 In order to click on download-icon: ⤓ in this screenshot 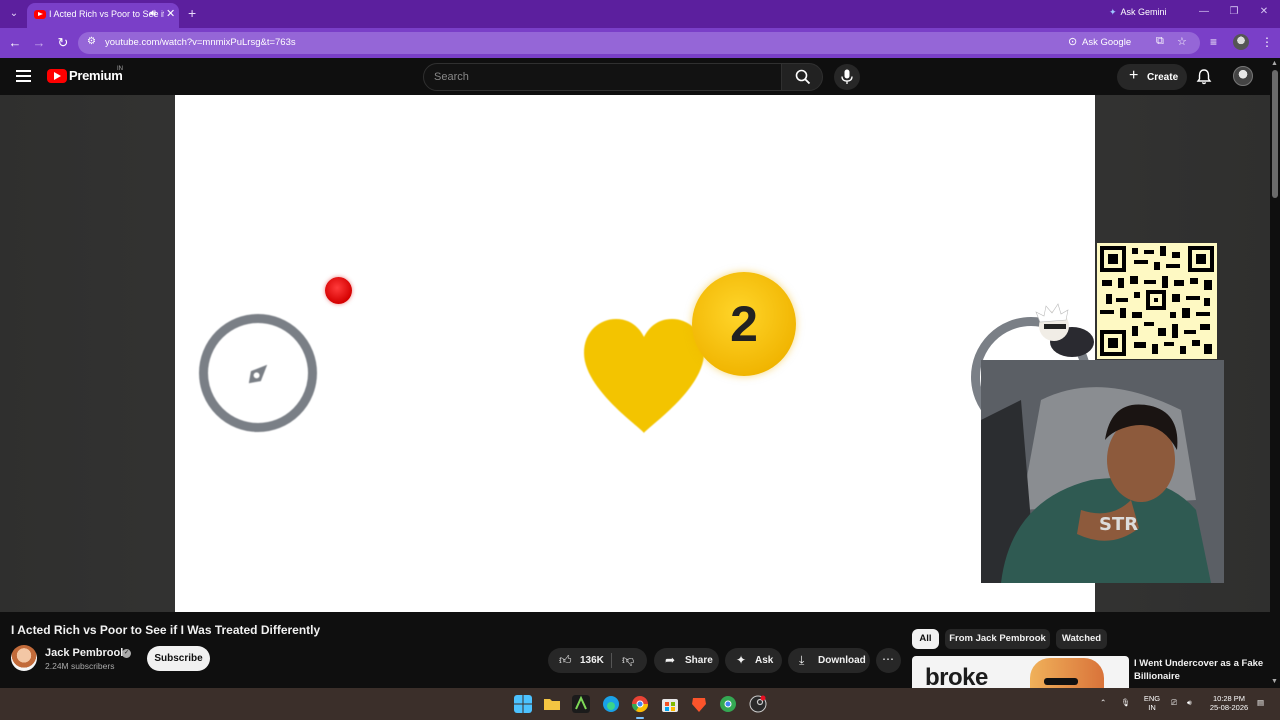, I will do `click(802, 660)`.